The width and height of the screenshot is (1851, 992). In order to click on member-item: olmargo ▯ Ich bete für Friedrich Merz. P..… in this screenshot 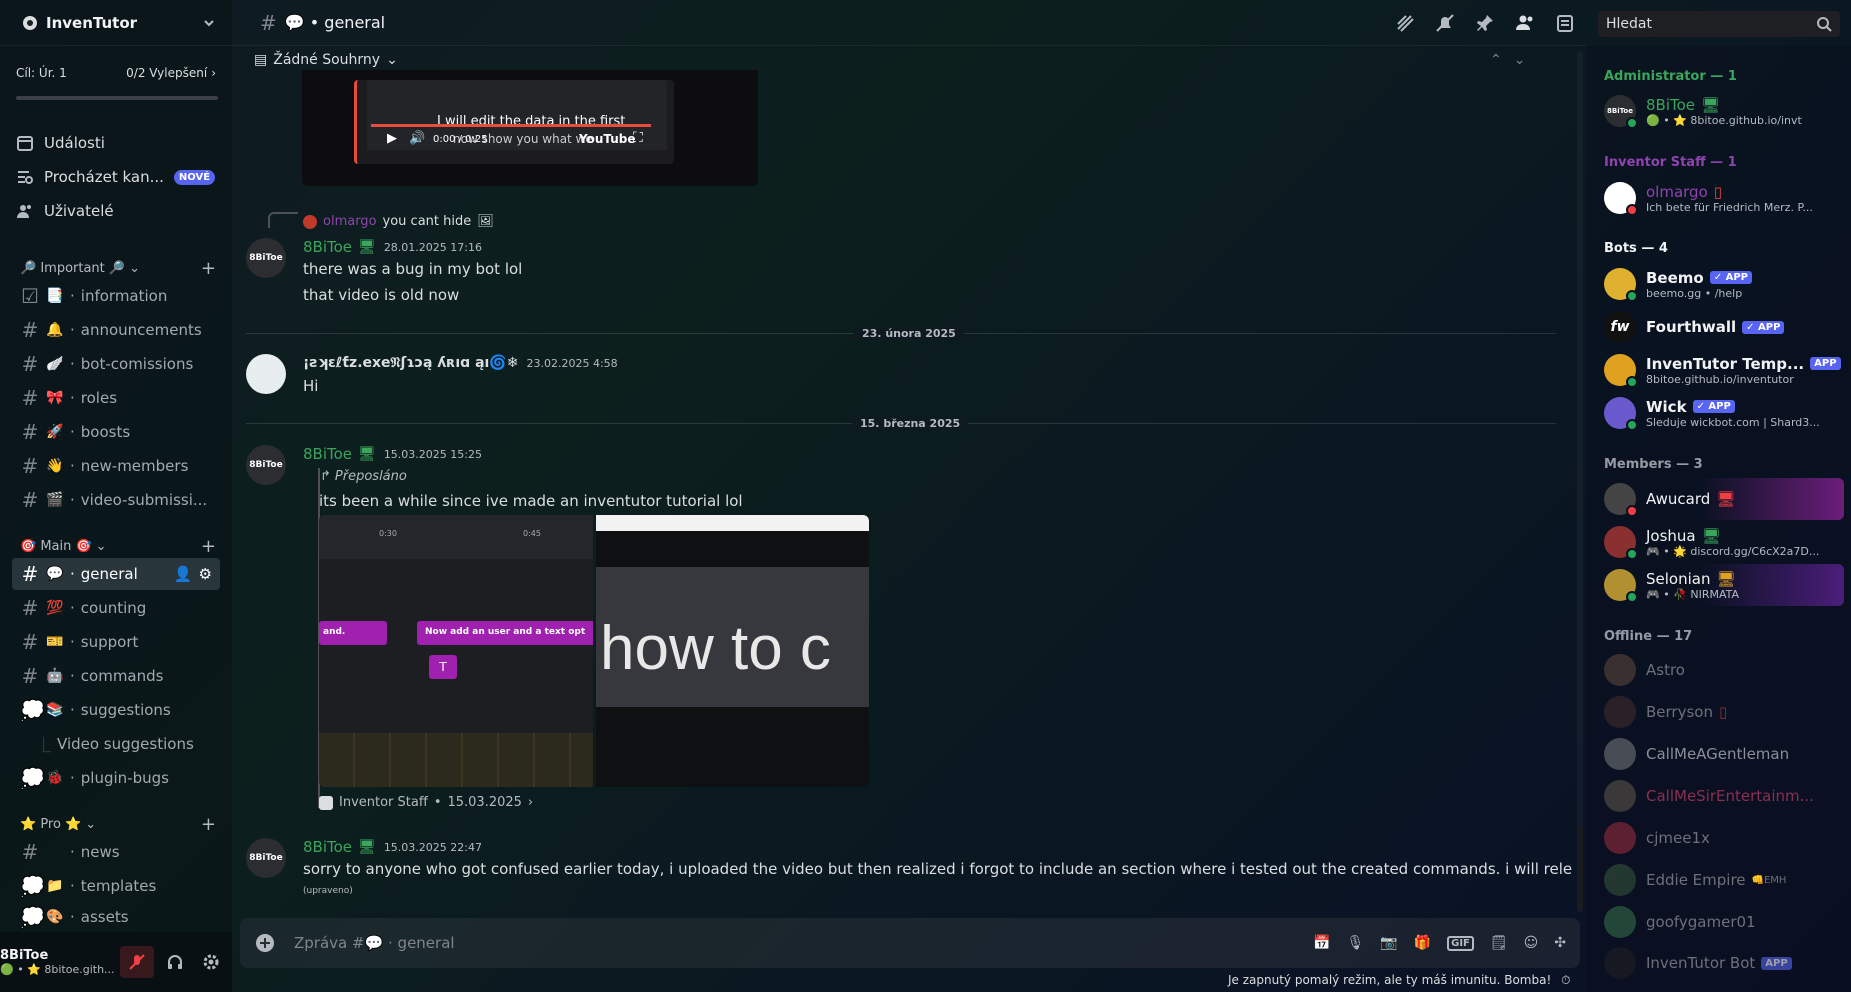, I will do `click(1724, 198)`.